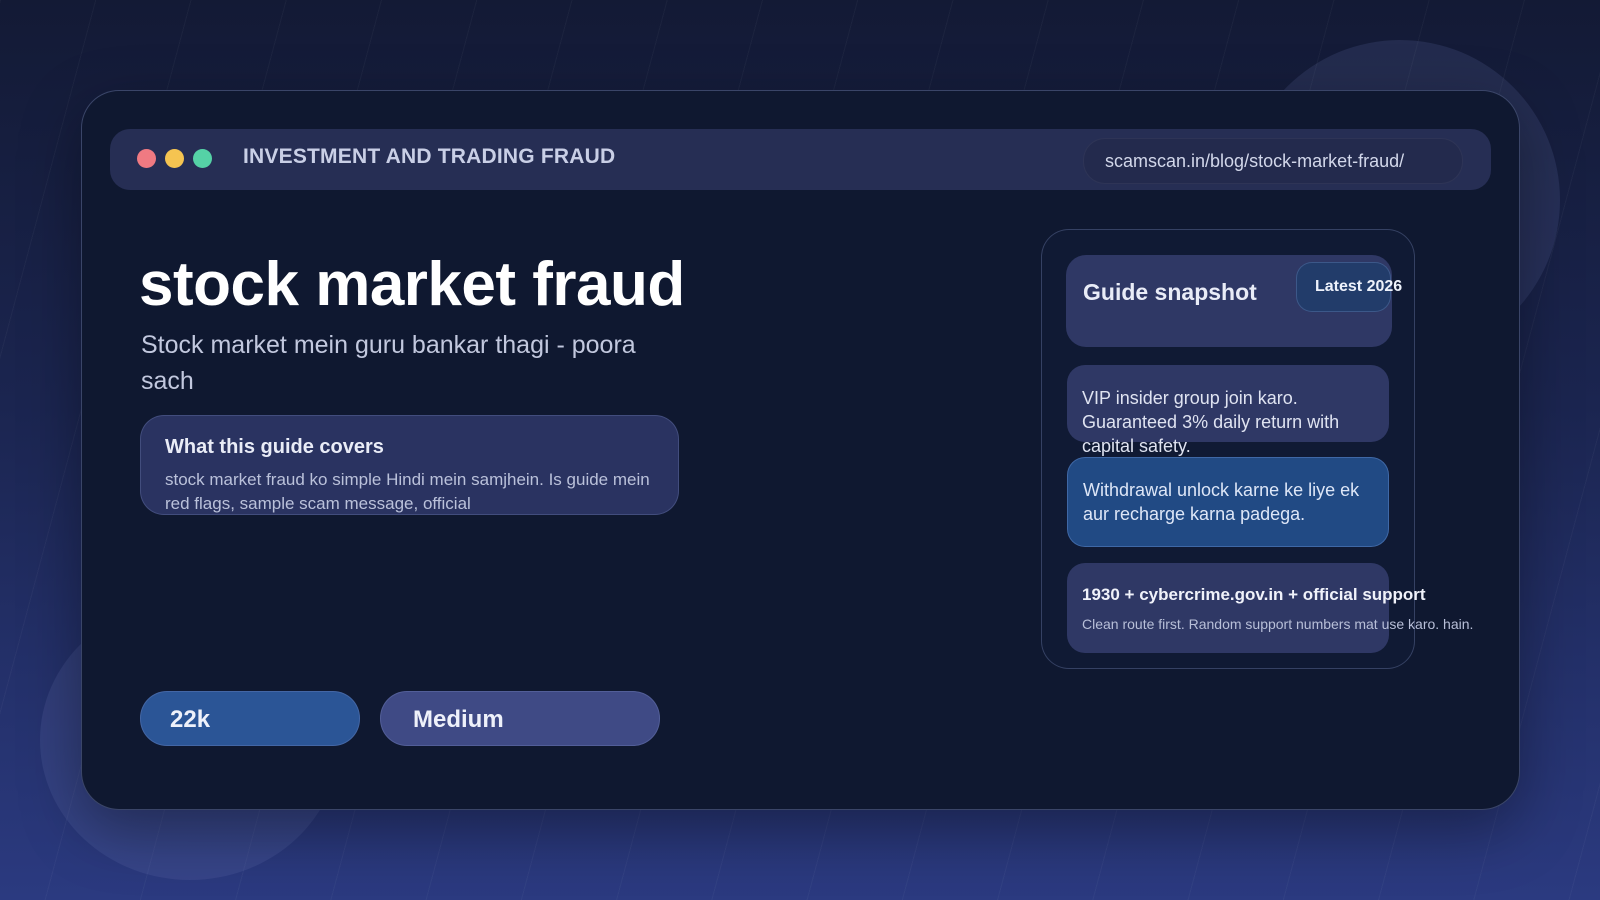  Describe the element at coordinates (202, 158) in the screenshot. I see `maximize-window-dot-icon` at that location.